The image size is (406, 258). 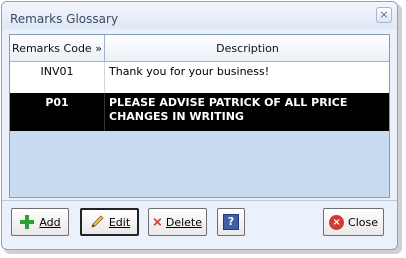 What do you see at coordinates (247, 48) in the screenshot?
I see `column-header-description: Description` at bounding box center [247, 48].